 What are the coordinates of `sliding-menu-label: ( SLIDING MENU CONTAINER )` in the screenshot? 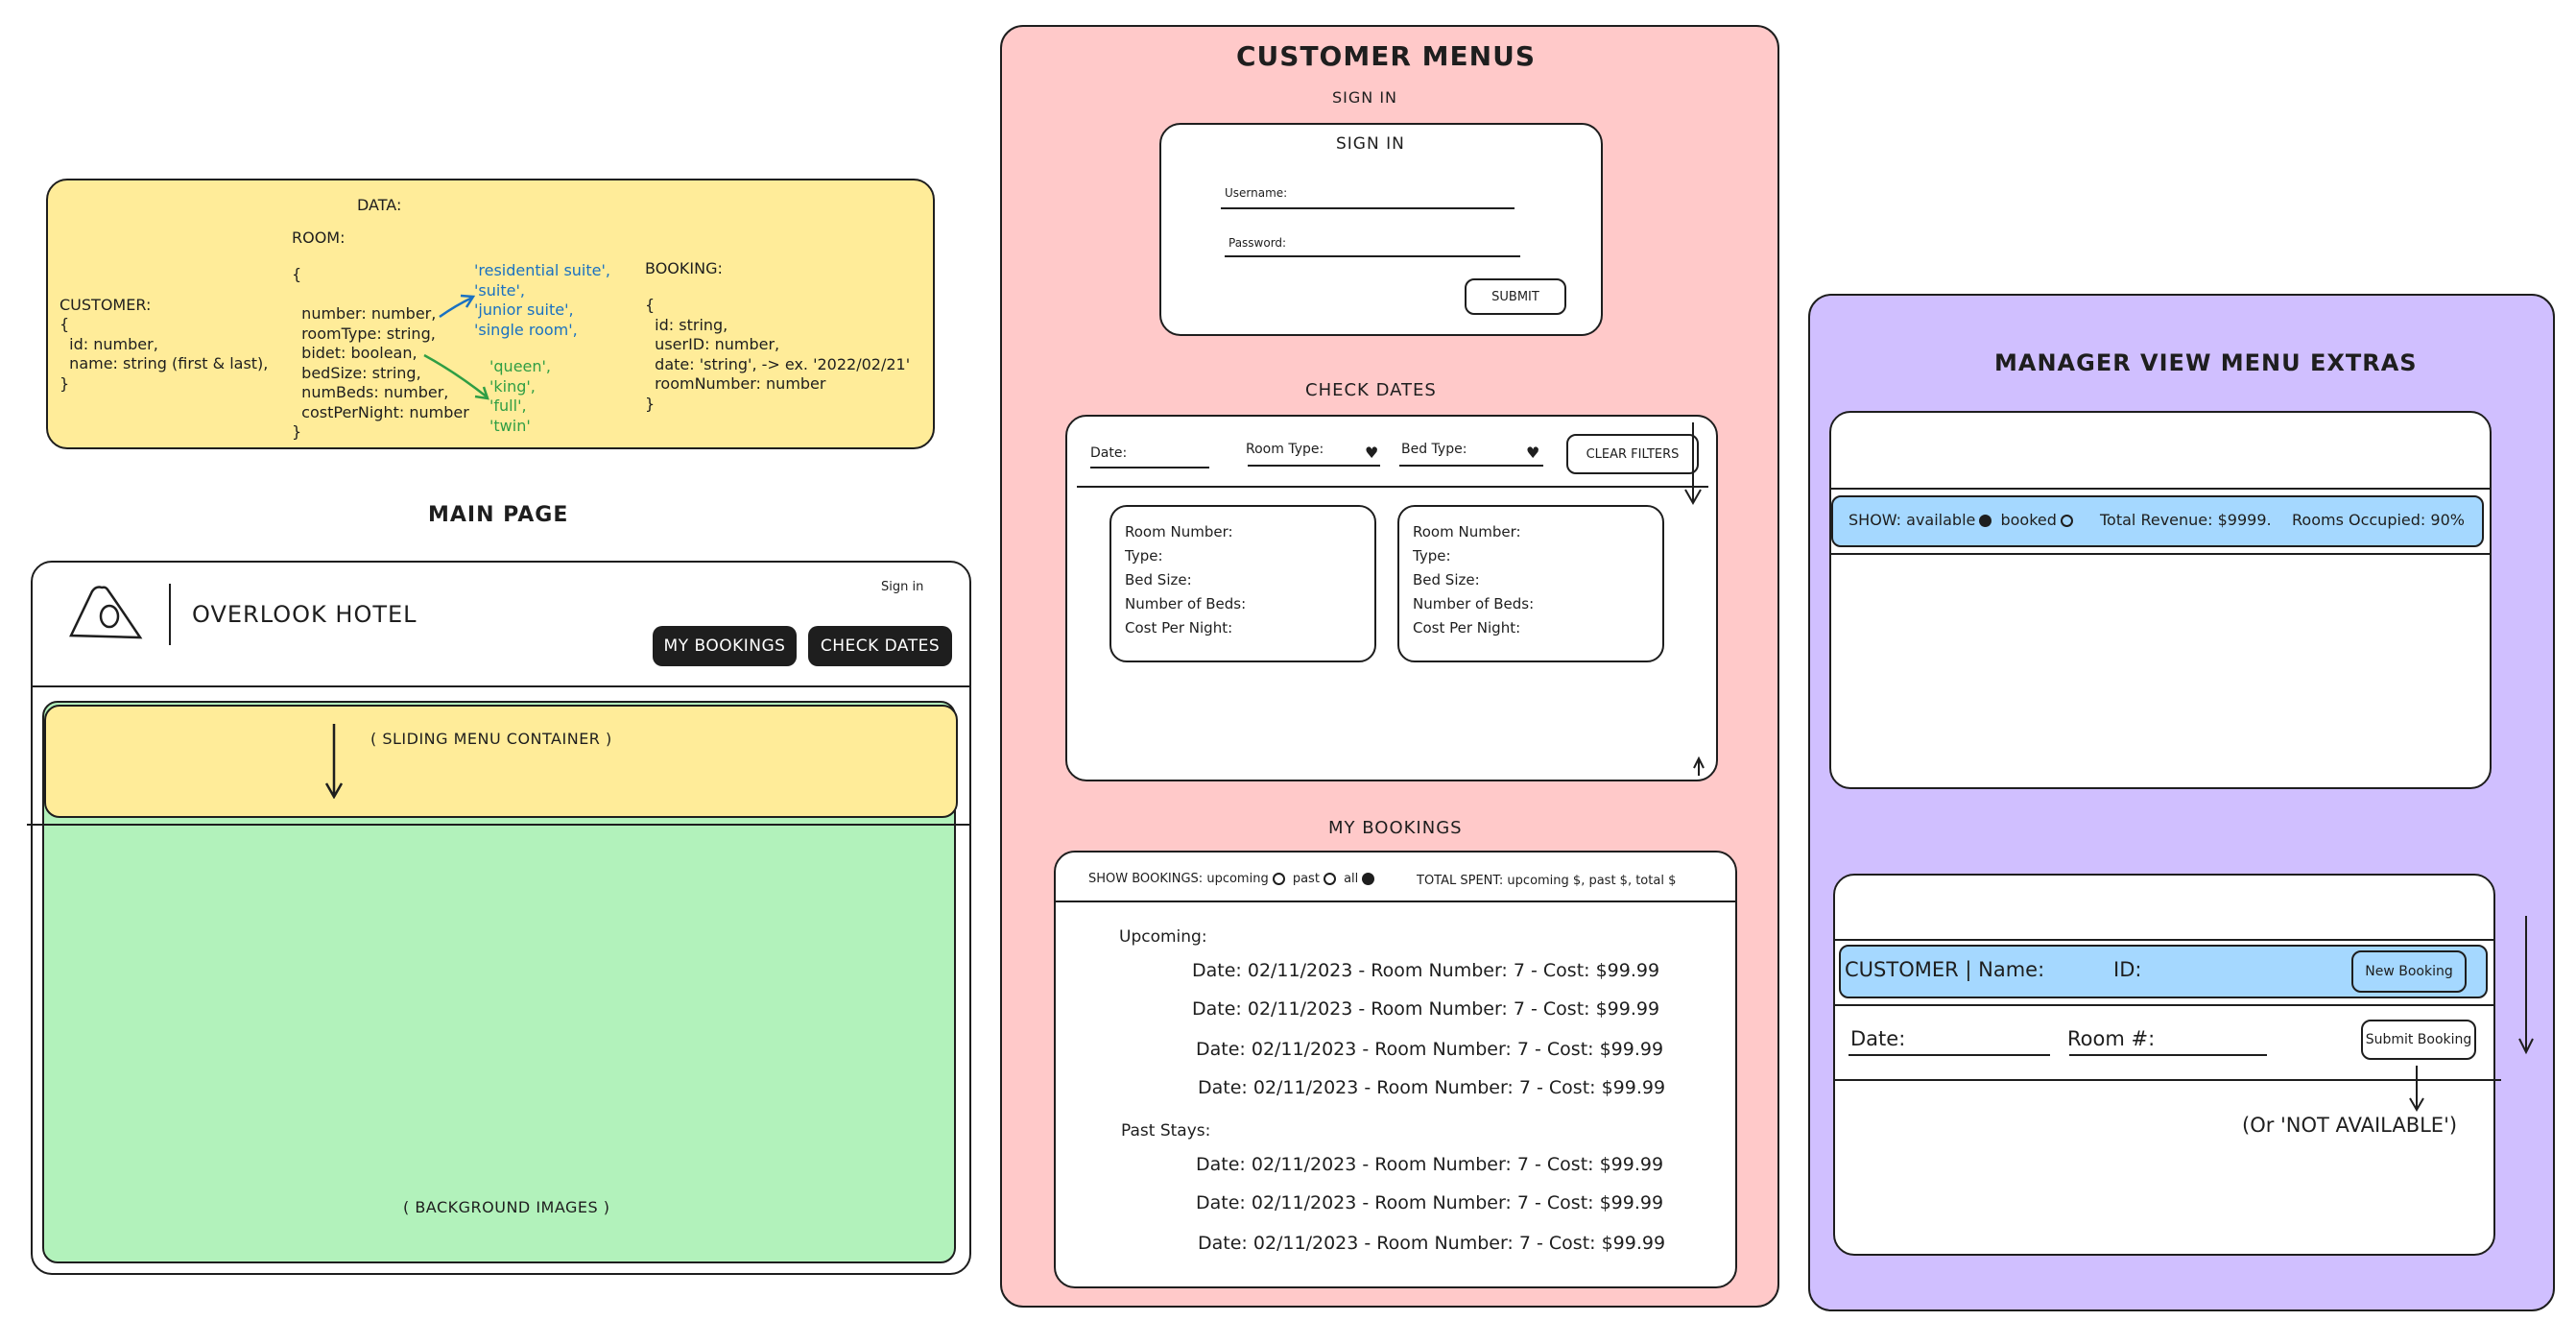 It's located at (491, 739).